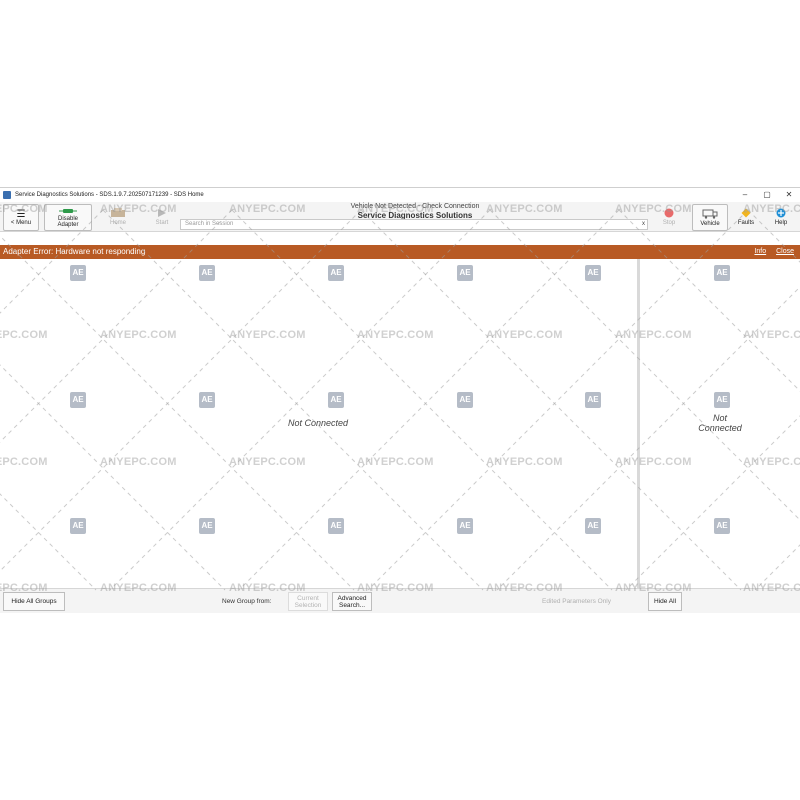 This screenshot has height=800, width=800. I want to click on menu-button: ☰ < Menu, so click(21, 217).